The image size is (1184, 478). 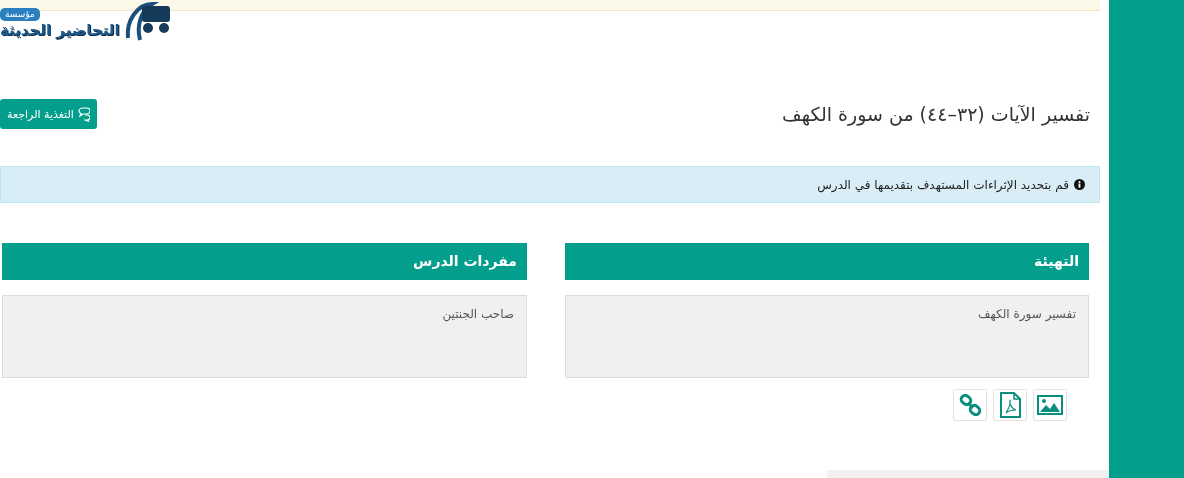 I want to click on feedback-button: التغذية الراجعة, so click(x=48, y=114).